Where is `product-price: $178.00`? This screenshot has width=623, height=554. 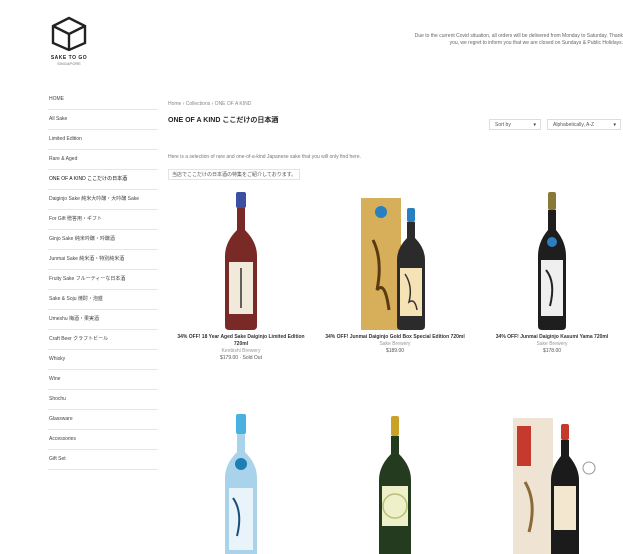 product-price: $178.00 is located at coordinates (552, 351).